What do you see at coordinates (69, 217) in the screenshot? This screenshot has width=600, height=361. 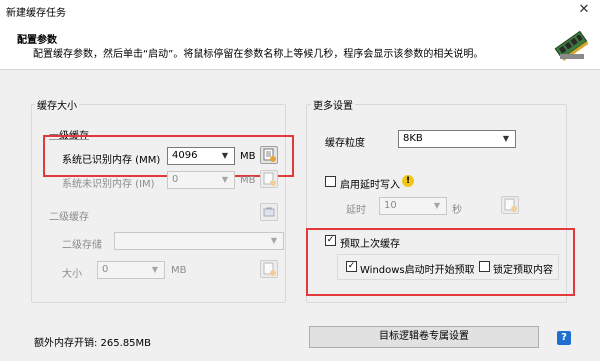 I see `level2-title: 二级缓存` at bounding box center [69, 217].